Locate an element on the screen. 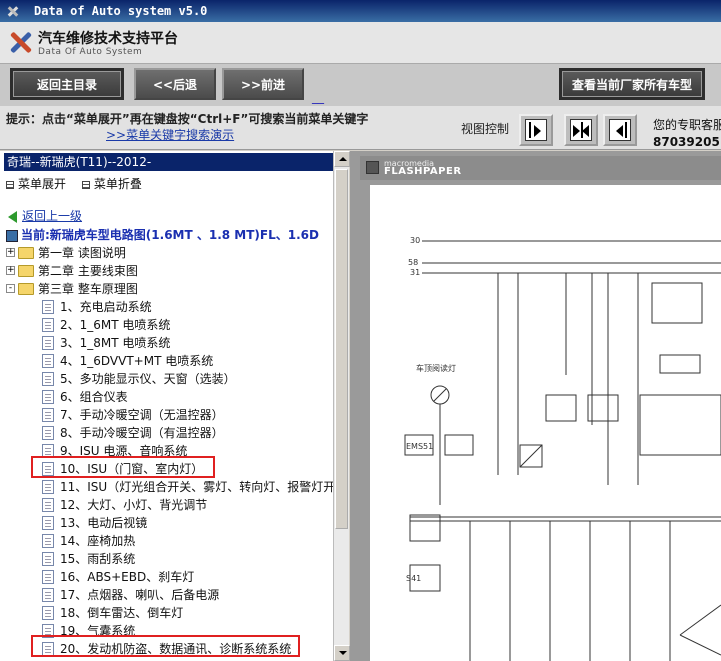  flashpaper-icon is located at coordinates (372, 167).